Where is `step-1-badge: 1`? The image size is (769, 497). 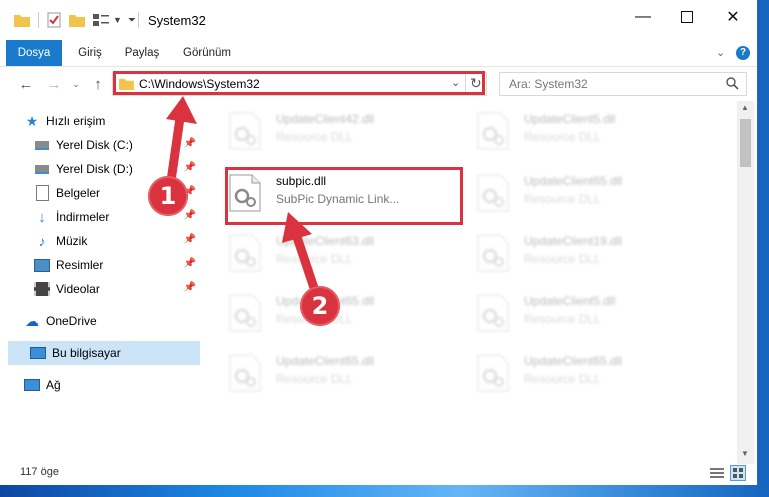 step-1-badge: 1 is located at coordinates (168, 196).